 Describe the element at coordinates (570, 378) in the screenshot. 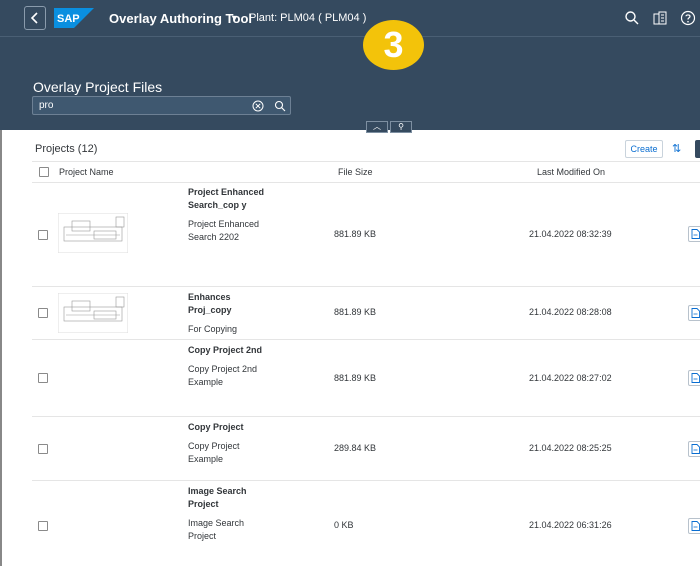

I see `last-modified: 21.04.2022 08:27:02` at that location.